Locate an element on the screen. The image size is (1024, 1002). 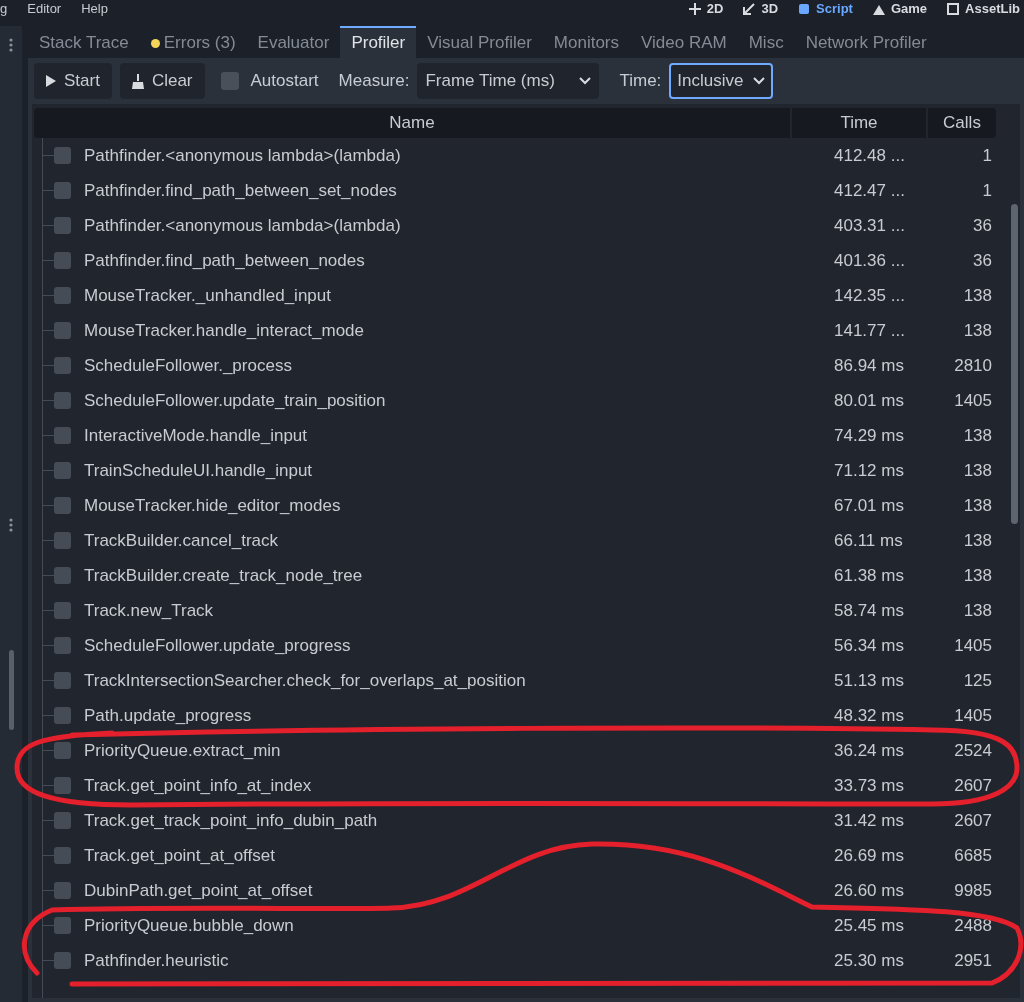
function-name: Track.get_track_point_info_dubin_path is located at coordinates (231, 820).